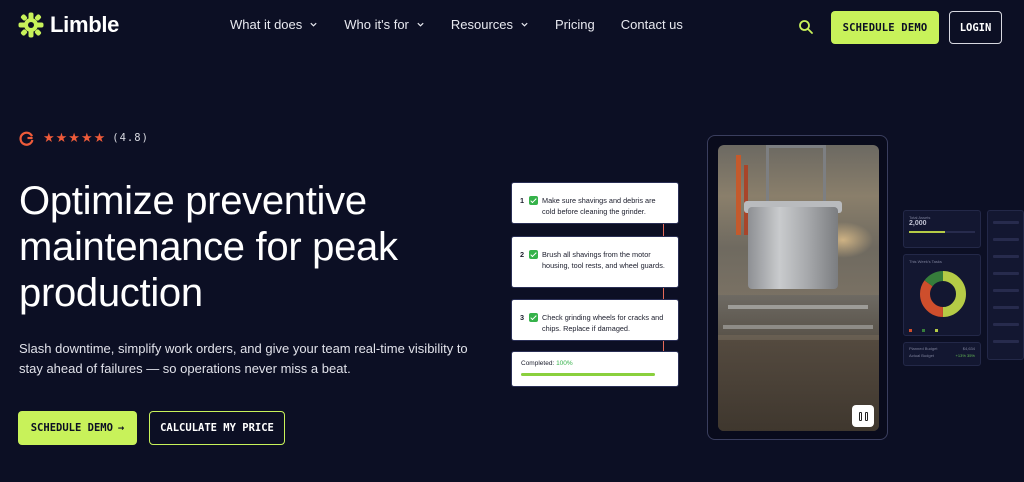 Image resolution: width=1024 pixels, height=482 pixels. I want to click on budget-row: Actual Budget +13% 35%, so click(942, 355).